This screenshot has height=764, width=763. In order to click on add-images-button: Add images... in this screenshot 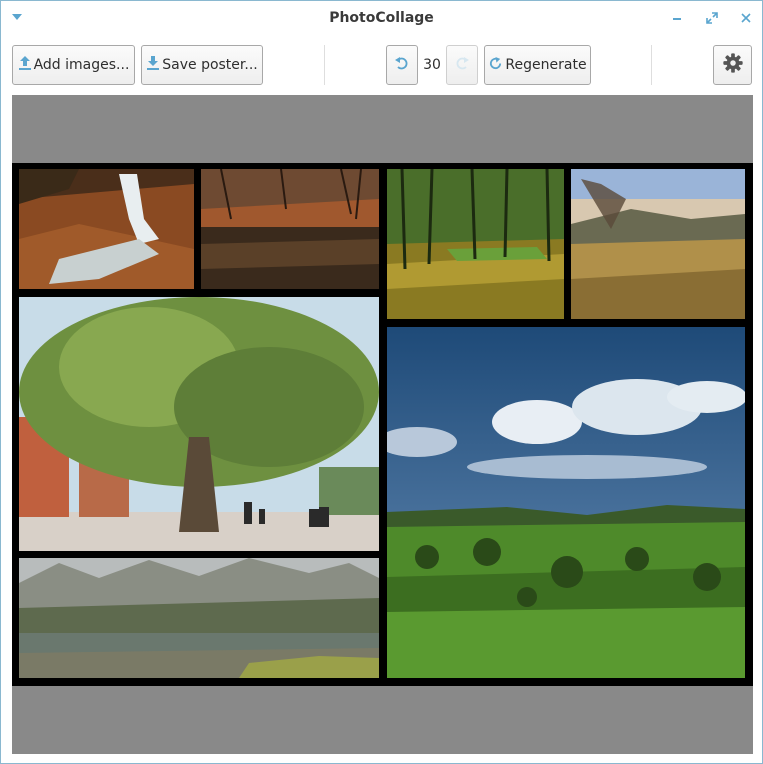, I will do `click(73, 65)`.